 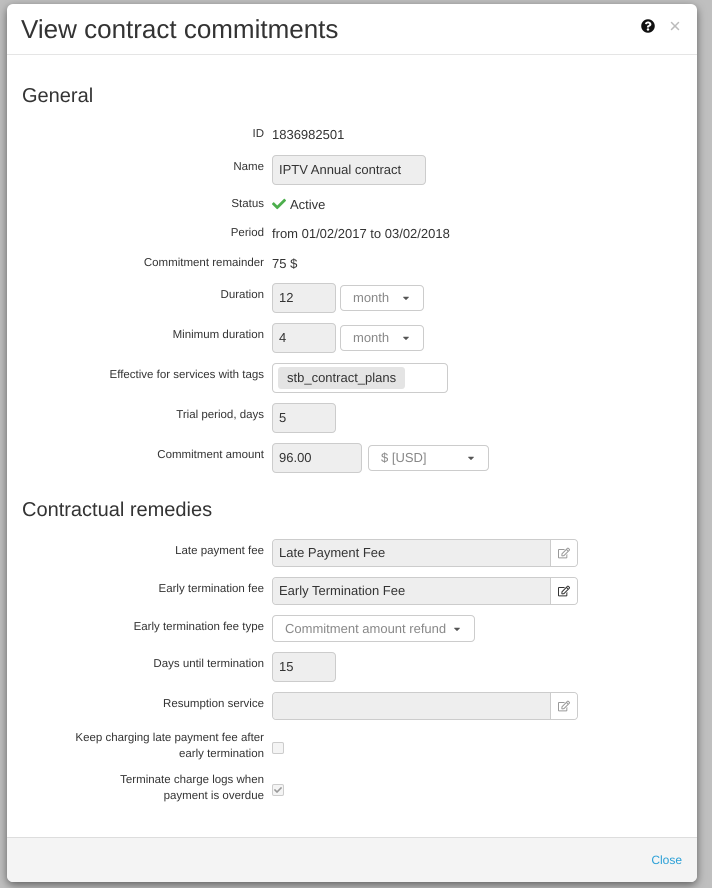 I want to click on type-select: Commitment amount refund, so click(x=373, y=628).